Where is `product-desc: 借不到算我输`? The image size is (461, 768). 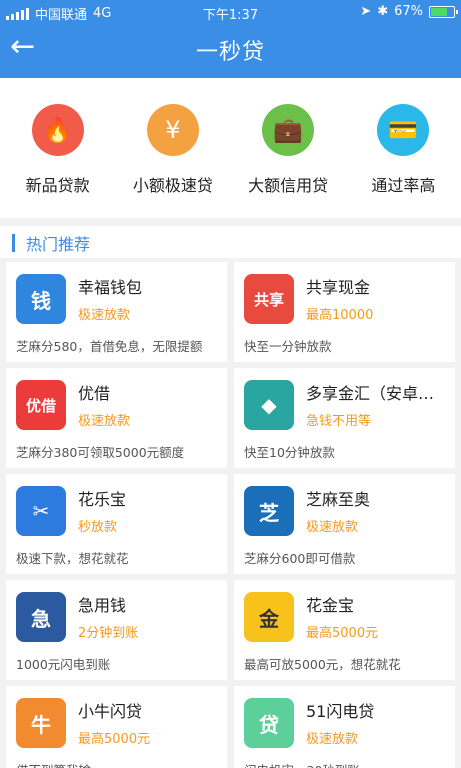
product-desc: 借不到算我输 is located at coordinates (118, 764).